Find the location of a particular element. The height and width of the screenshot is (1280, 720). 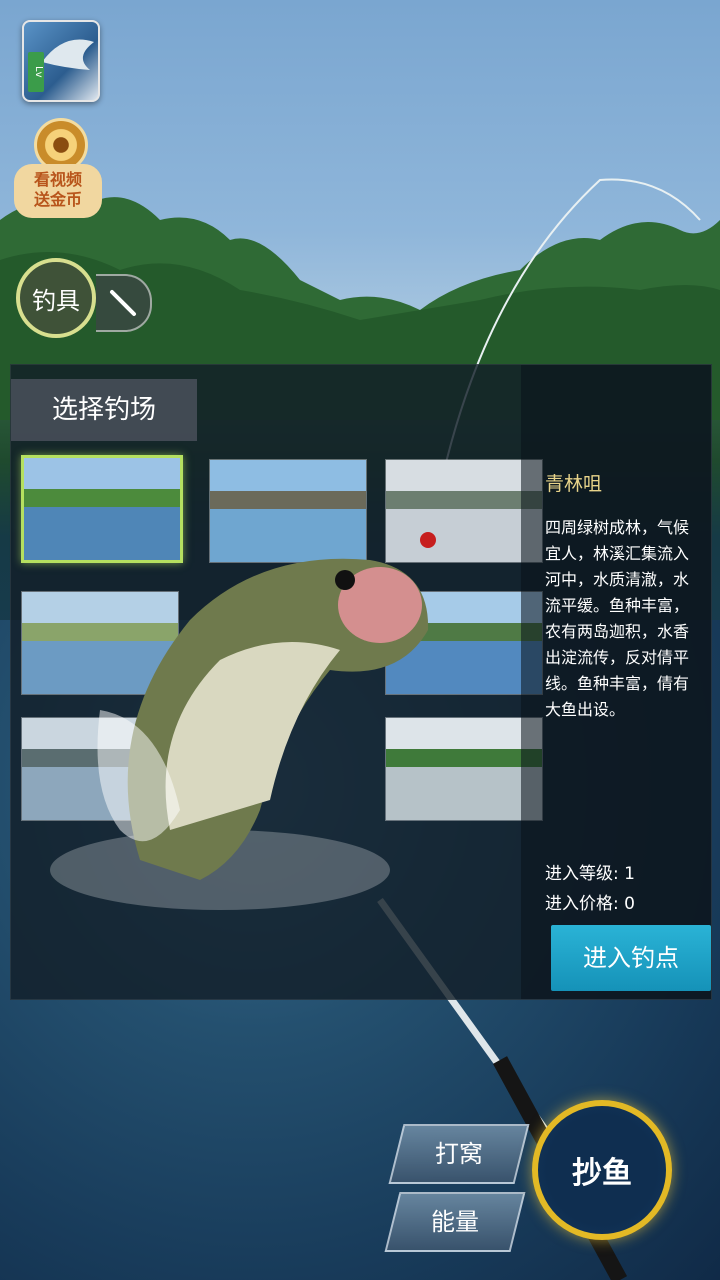

chum-button-label: 打窝 is located at coordinates (459, 1154).